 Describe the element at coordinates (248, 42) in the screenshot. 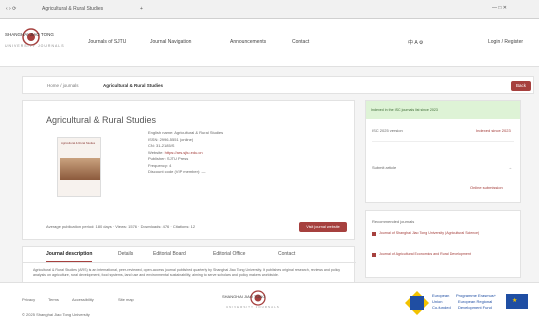

I see `nav-announcements: Announcements` at that location.